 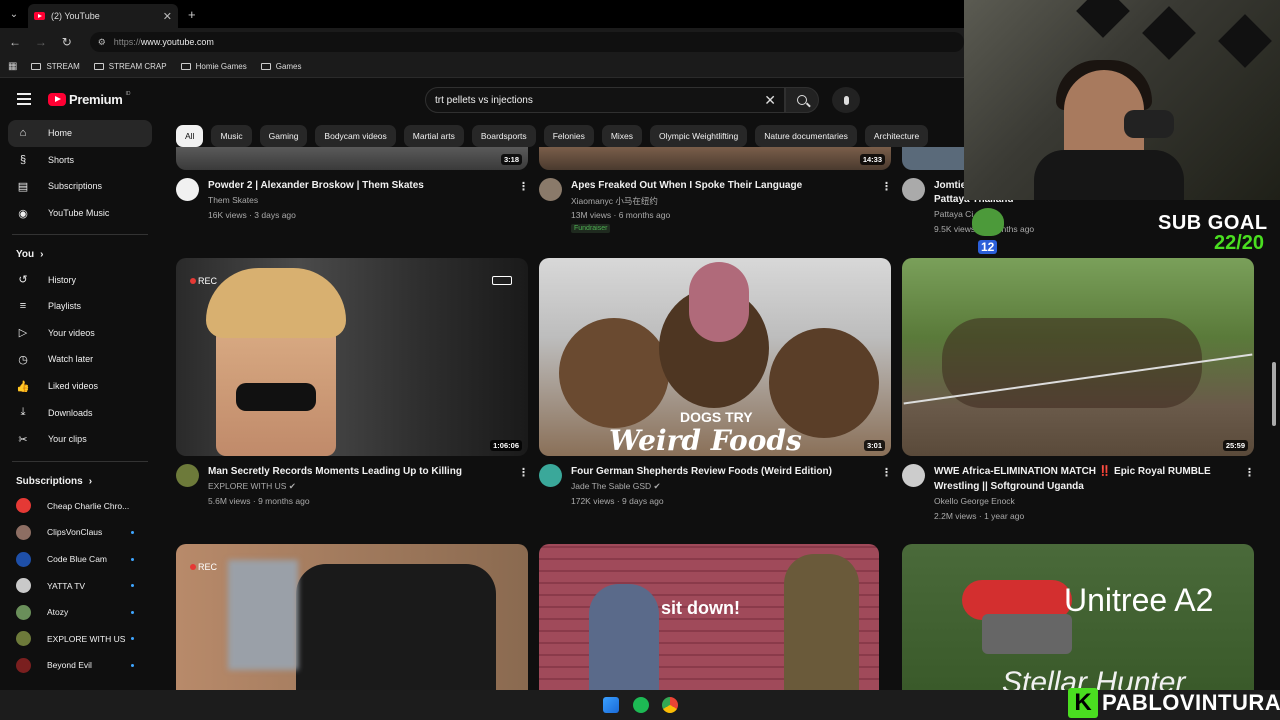 What do you see at coordinates (614, 373) in the screenshot?
I see `thumbnail-dog` at bounding box center [614, 373].